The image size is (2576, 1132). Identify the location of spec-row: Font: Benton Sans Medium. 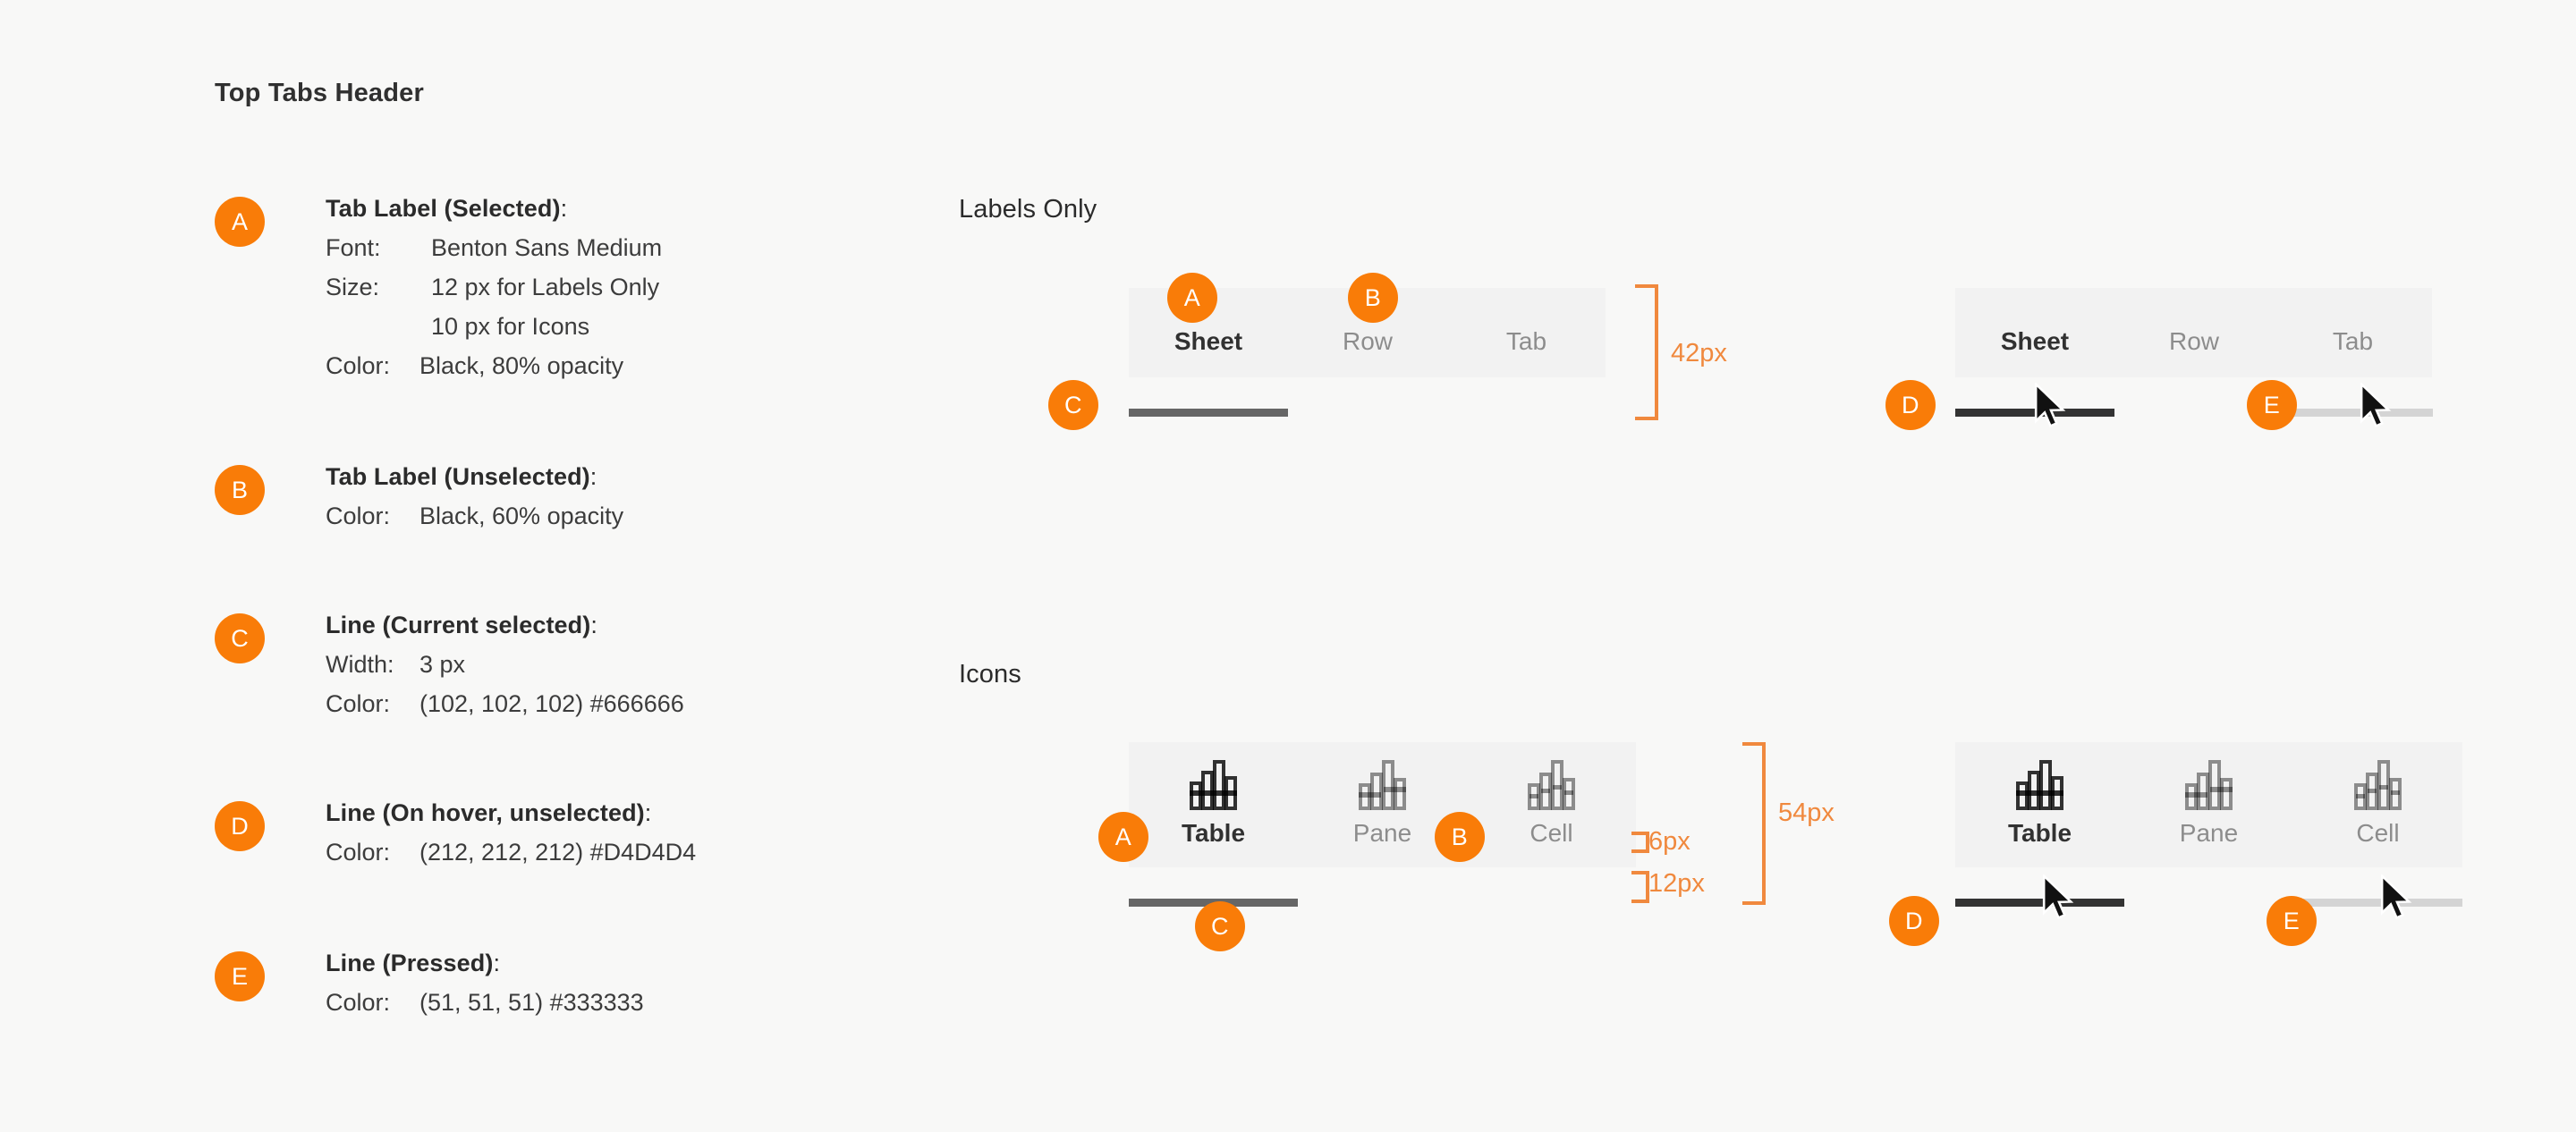
(494, 247).